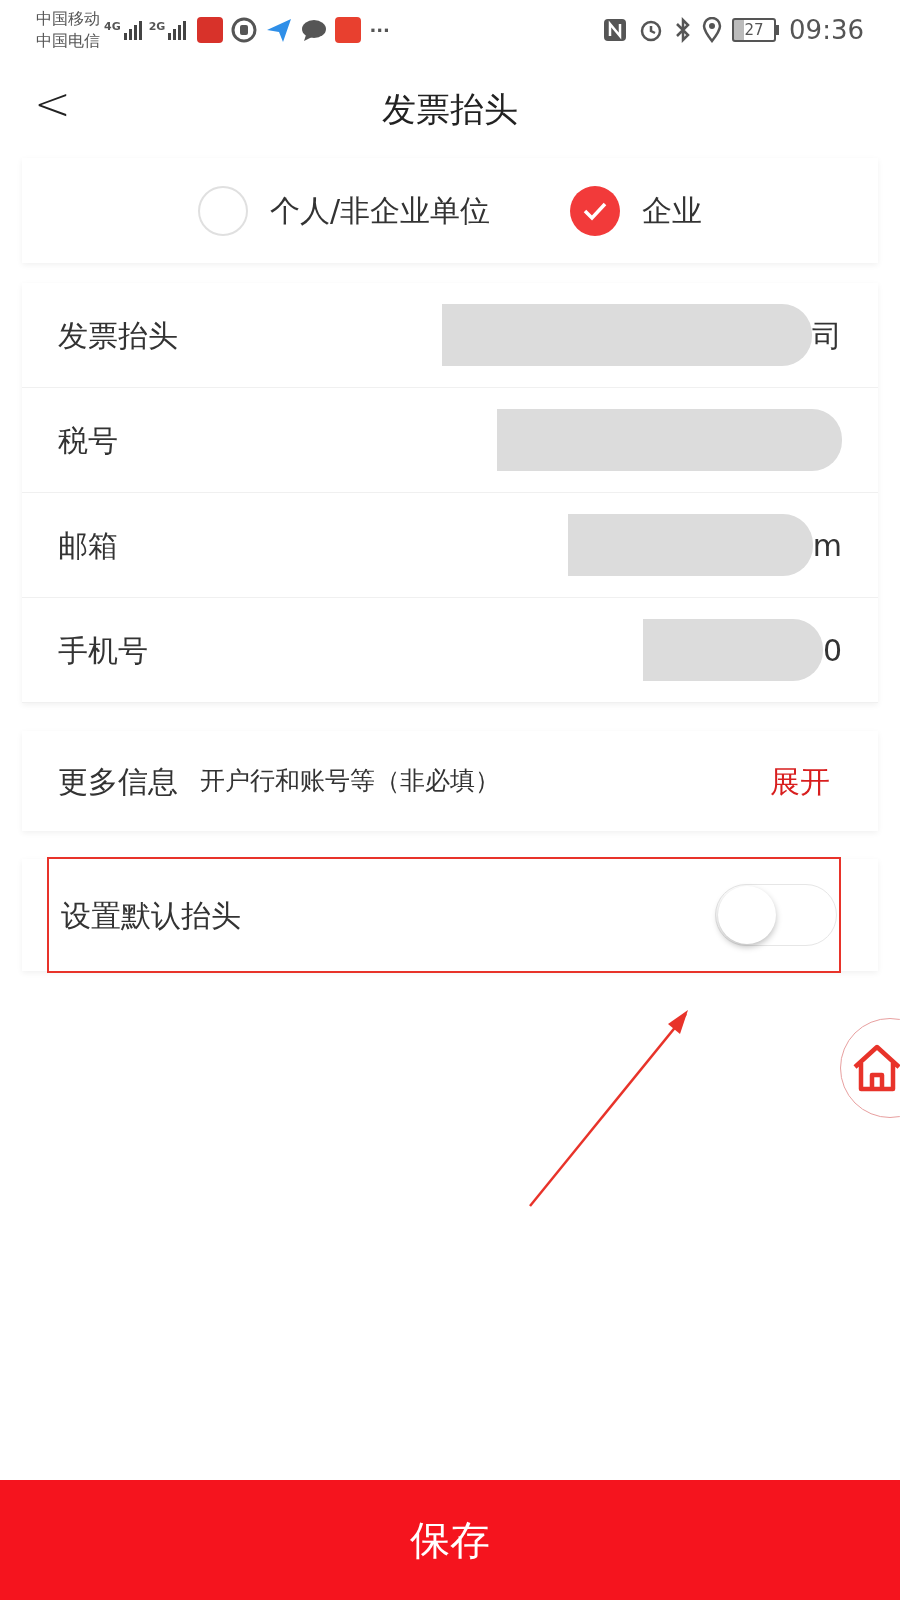  I want to click on field-value: 司, so click(827, 335).